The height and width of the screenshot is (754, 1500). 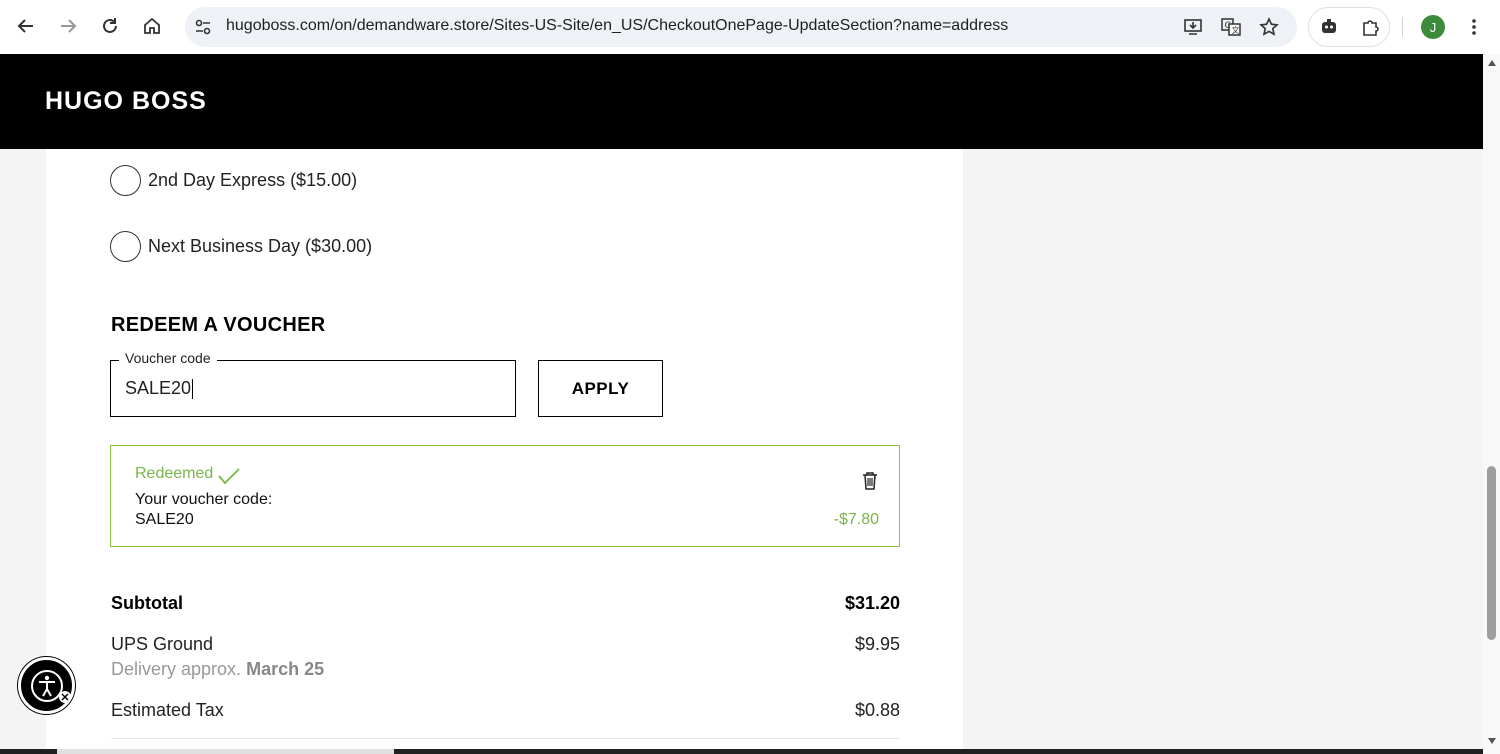 What do you see at coordinates (1402, 27) in the screenshot?
I see `toolbar-divider` at bounding box center [1402, 27].